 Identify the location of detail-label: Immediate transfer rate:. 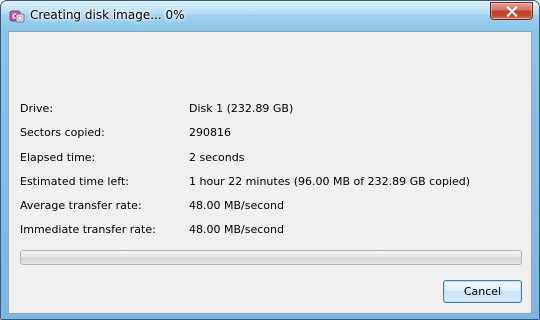
(88, 229).